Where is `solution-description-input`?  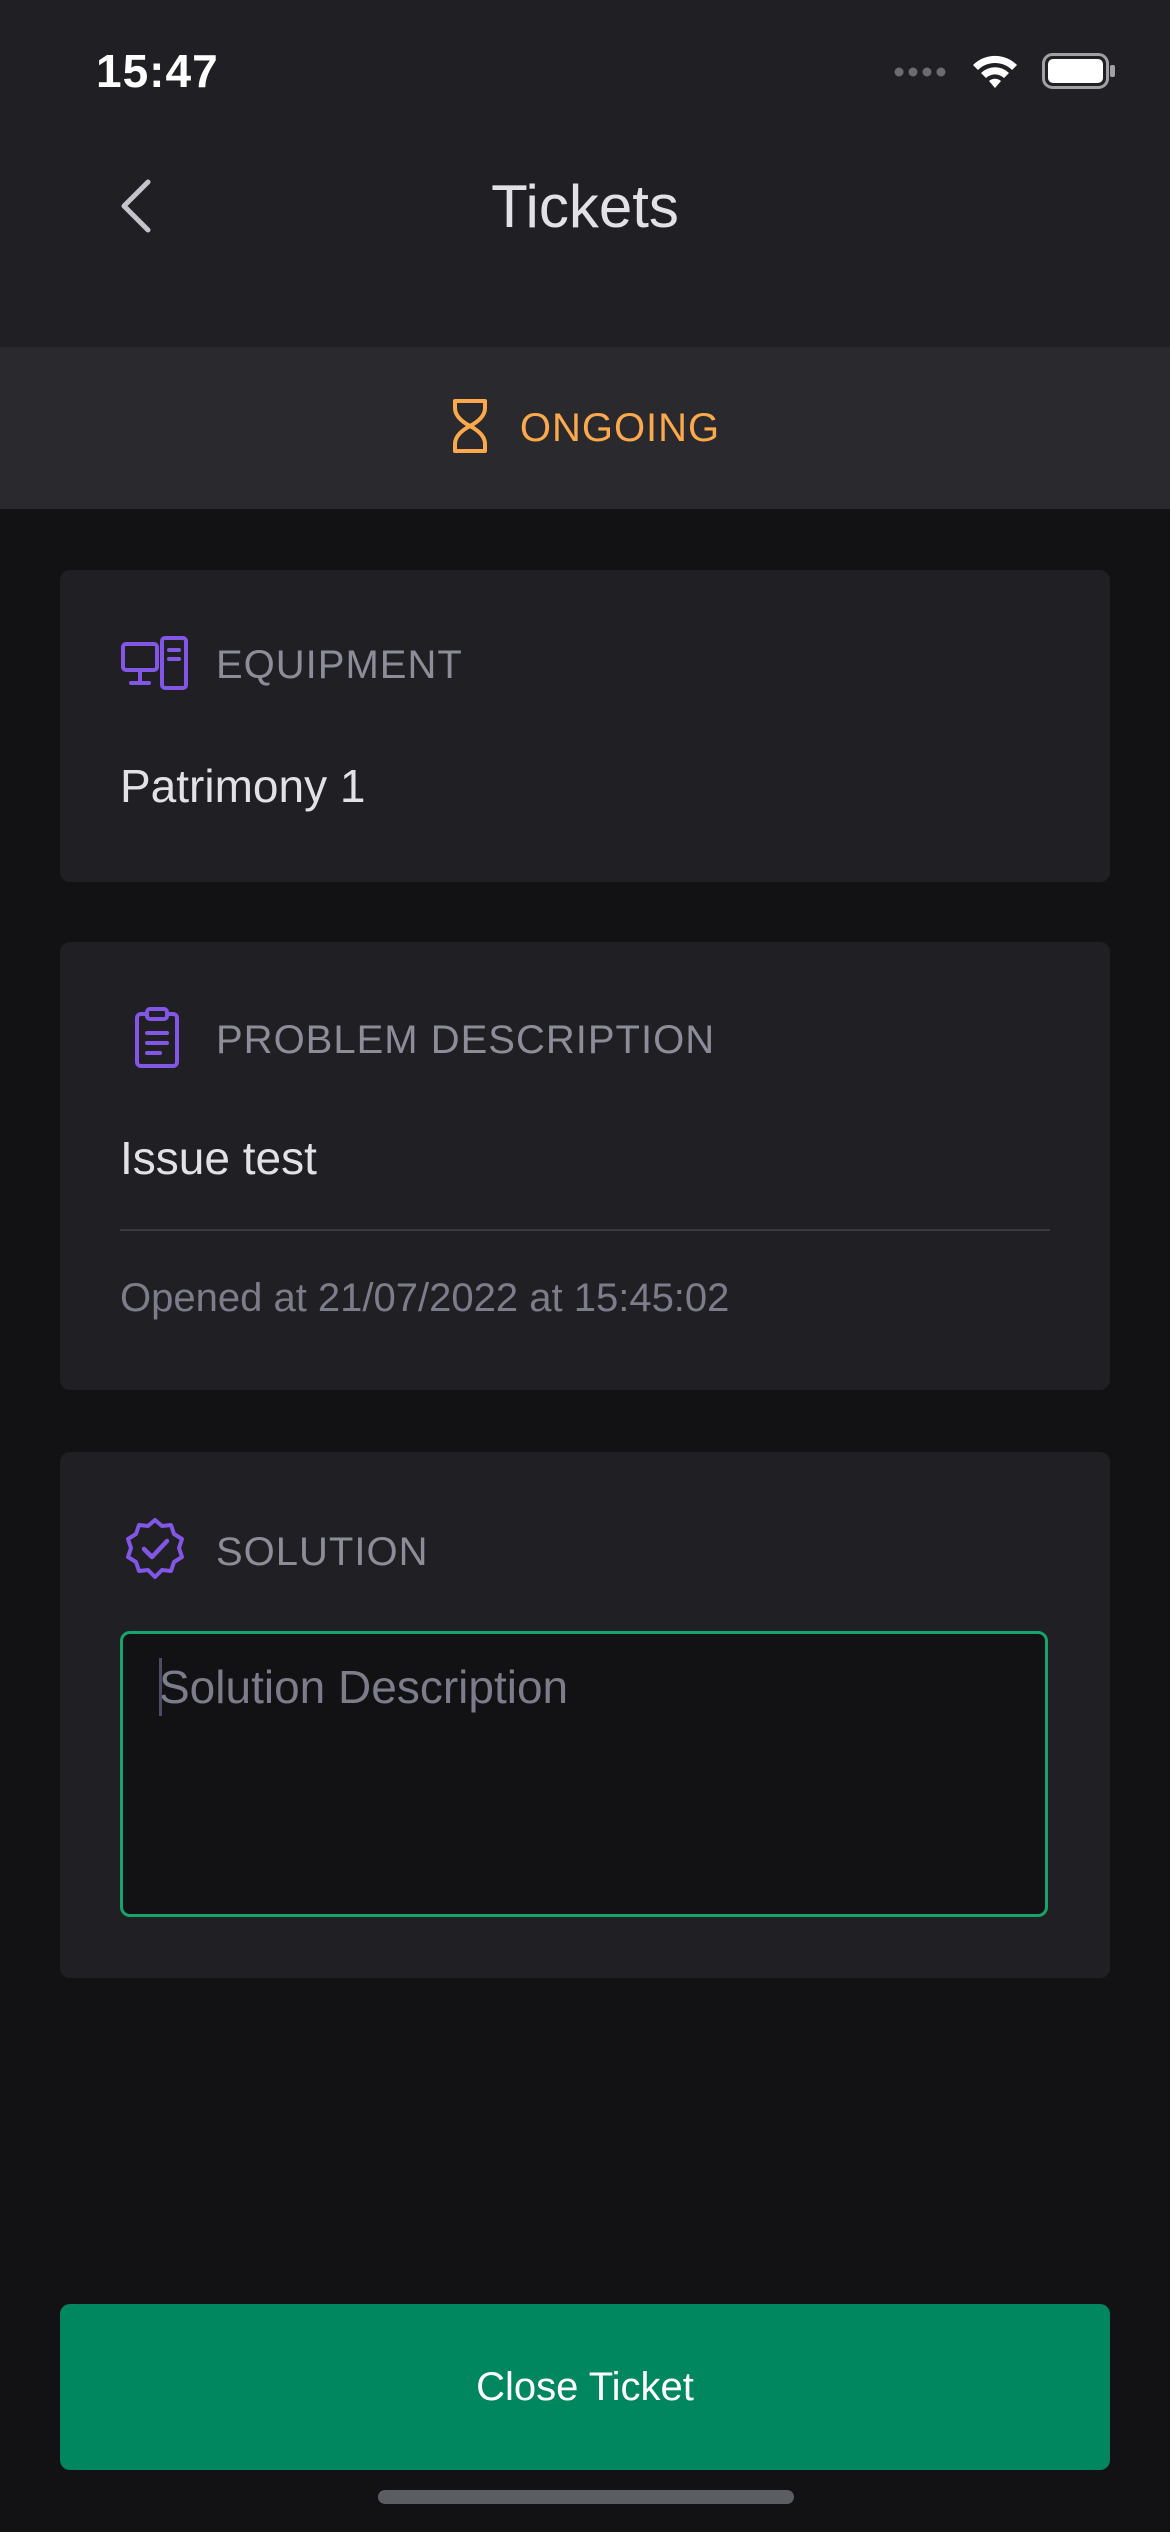 solution-description-input is located at coordinates (584, 1774).